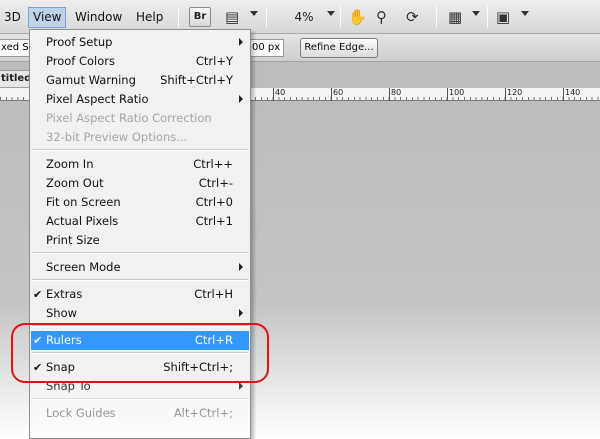 The width and height of the screenshot is (600, 439). Describe the element at coordinates (97, 99) in the screenshot. I see `menu-item-label: Pixel Aspect Ratio` at that location.